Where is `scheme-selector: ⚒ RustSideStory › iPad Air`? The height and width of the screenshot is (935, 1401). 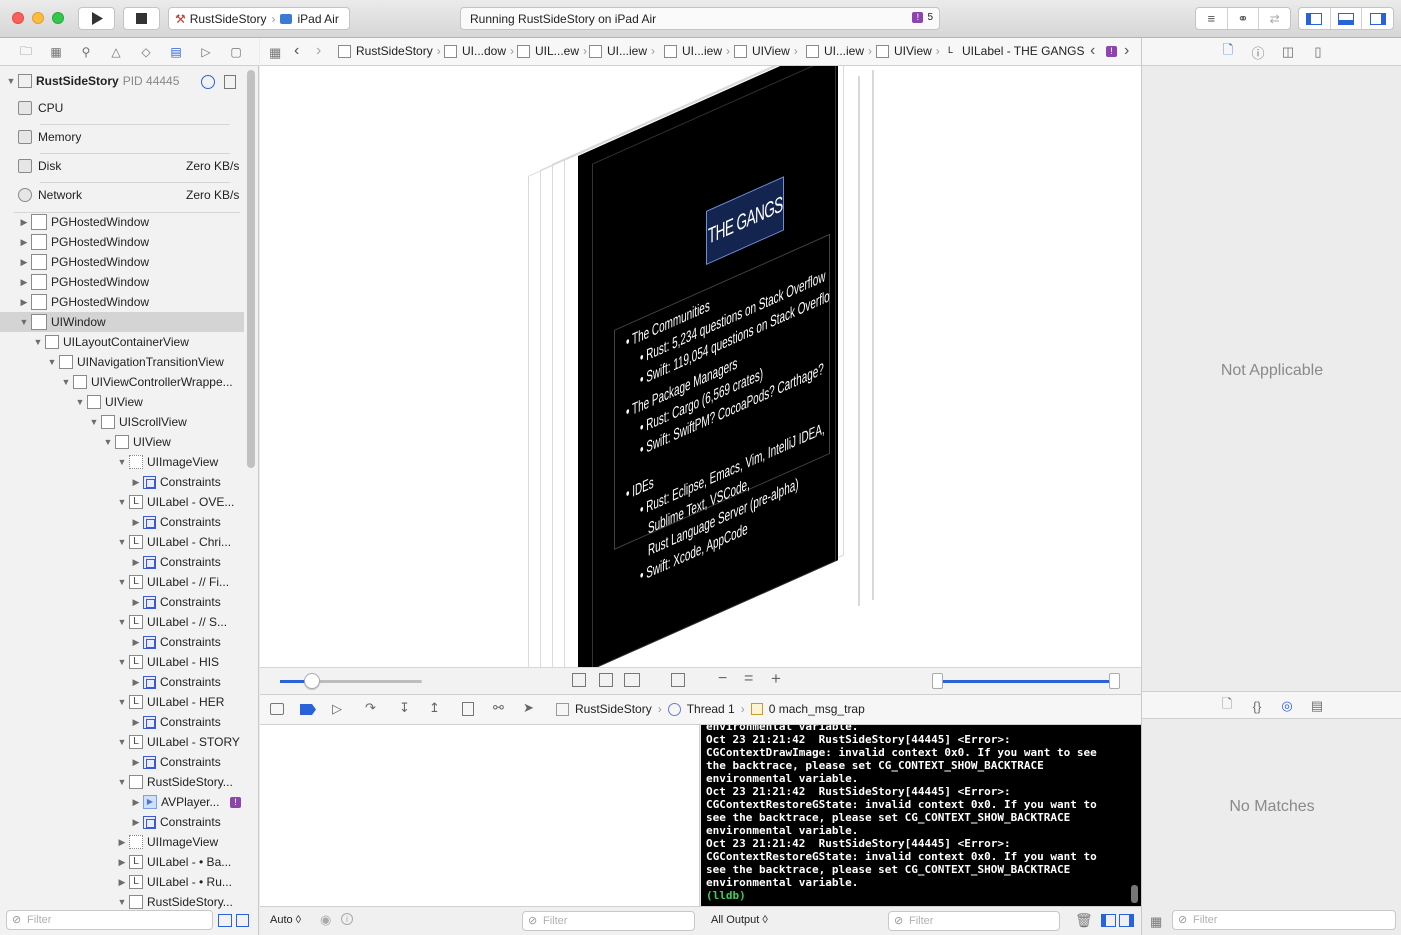 scheme-selector: ⚒ RustSideStory › iPad Air is located at coordinates (259, 18).